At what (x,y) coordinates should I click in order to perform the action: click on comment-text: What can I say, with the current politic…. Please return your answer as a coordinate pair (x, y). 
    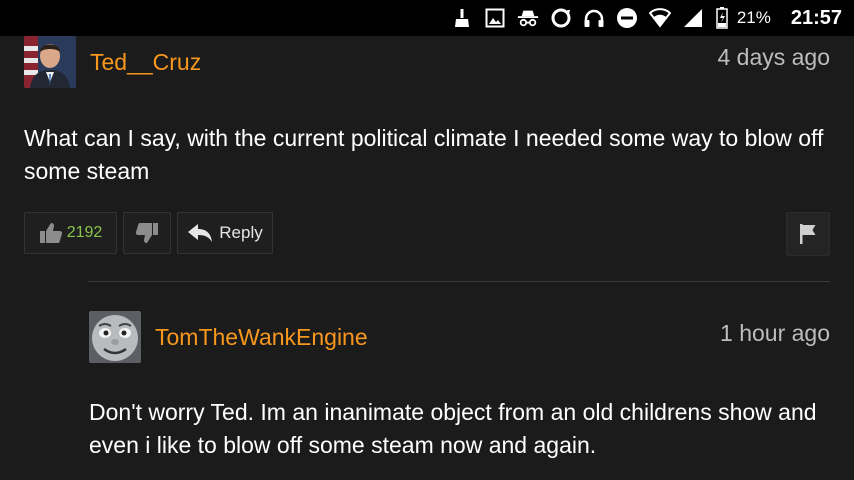
    Looking at the image, I should click on (424, 154).